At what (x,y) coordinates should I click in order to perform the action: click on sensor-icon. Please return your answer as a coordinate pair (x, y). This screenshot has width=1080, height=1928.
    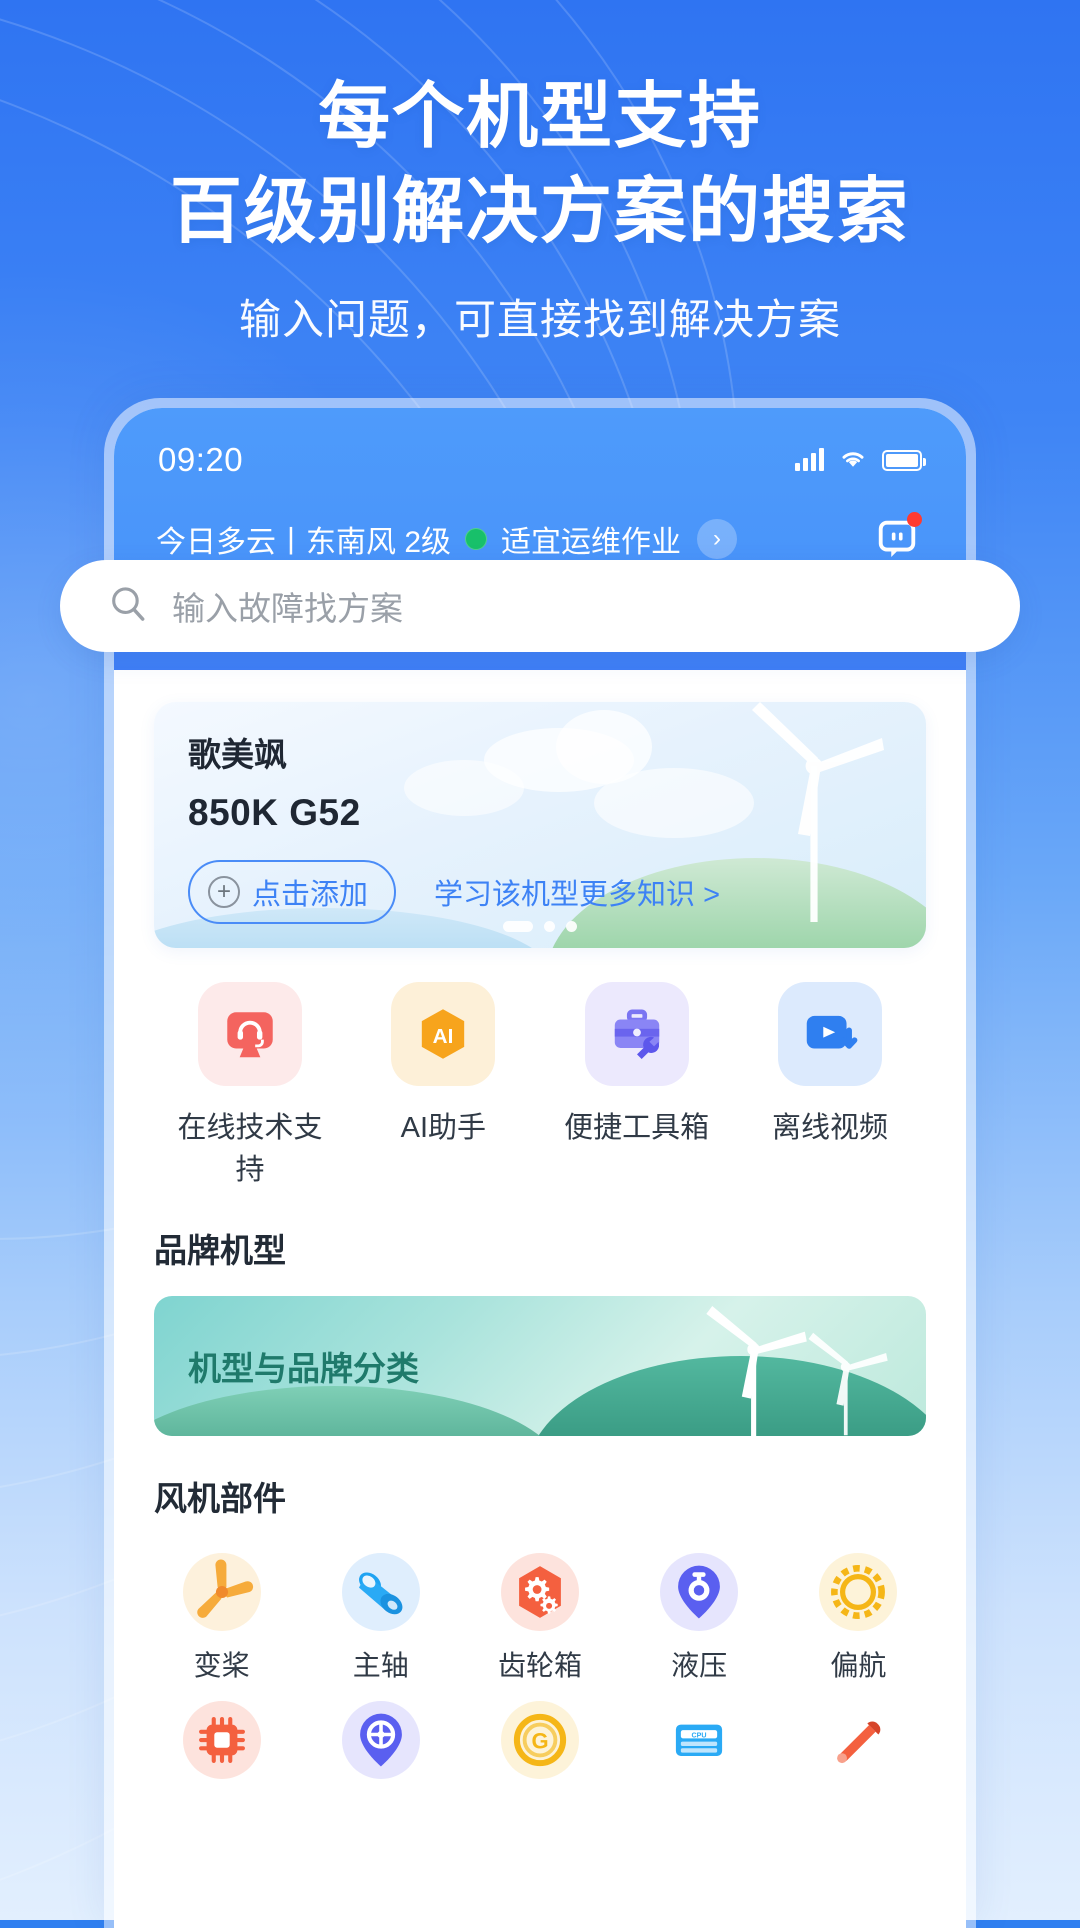
    Looking at the image, I should click on (381, 1740).